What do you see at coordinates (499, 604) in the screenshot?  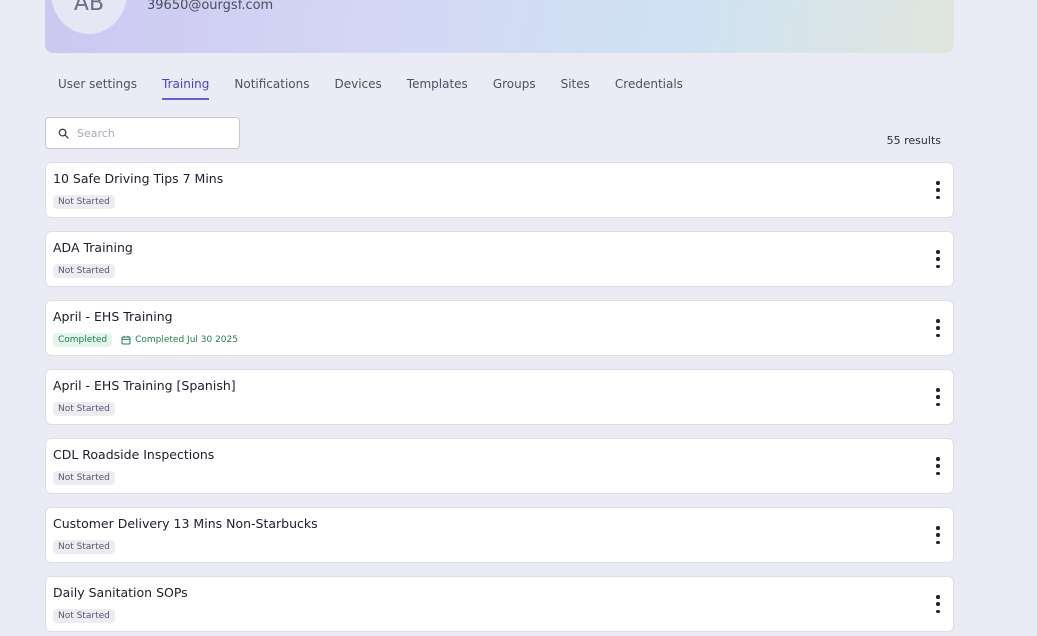 I see `training-card: Daily Sanitation SOPs Not Started` at bounding box center [499, 604].